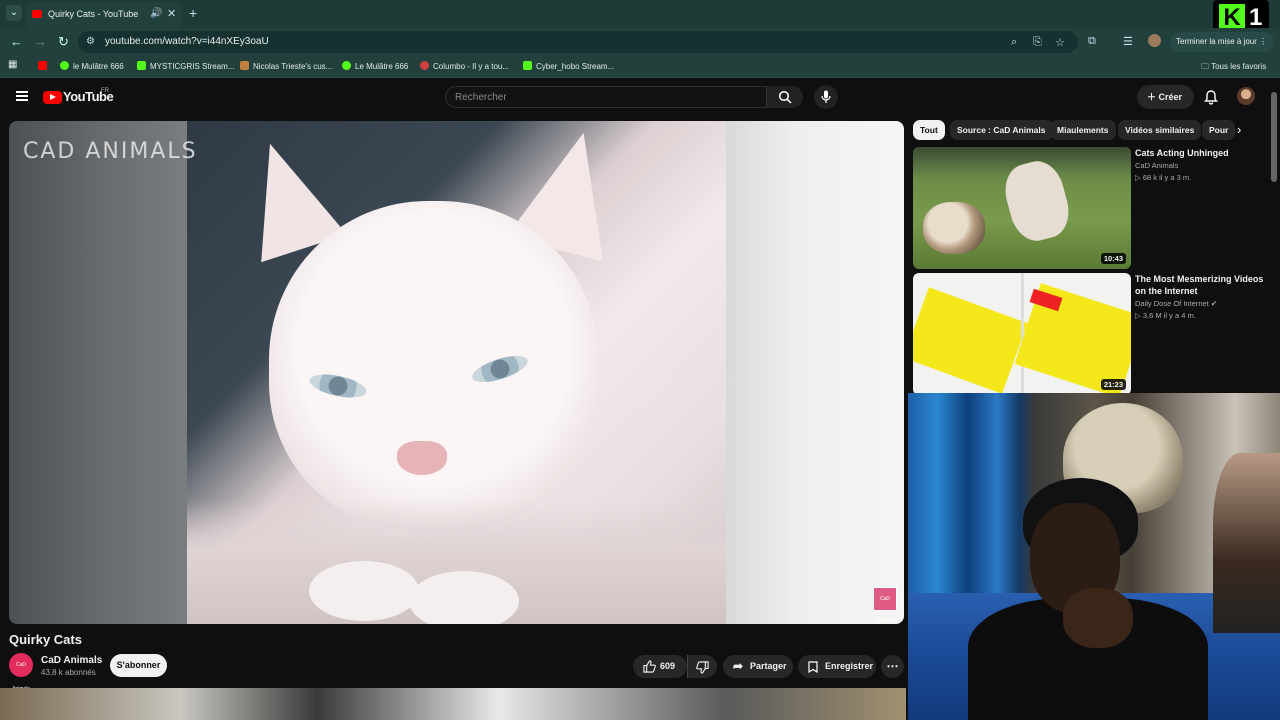 The image size is (1280, 720). Describe the element at coordinates (40, 41) in the screenshot. I see `forward-arrow-icon: →` at that location.